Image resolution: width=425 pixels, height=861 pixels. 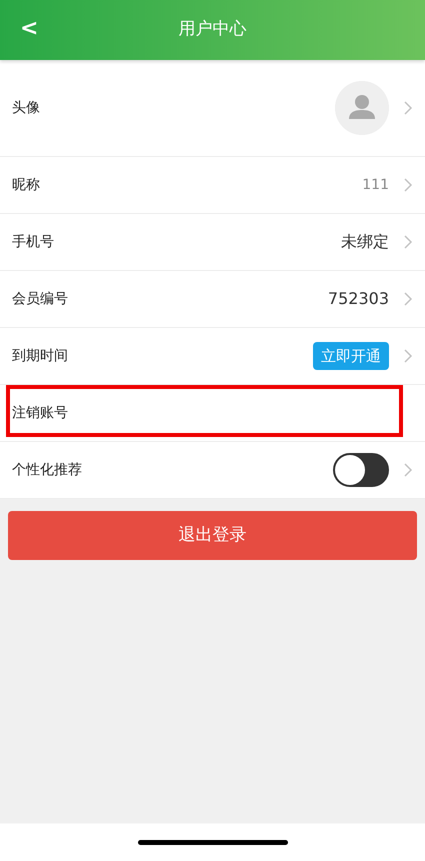 I want to click on row-label: 会员编号, so click(x=40, y=299).